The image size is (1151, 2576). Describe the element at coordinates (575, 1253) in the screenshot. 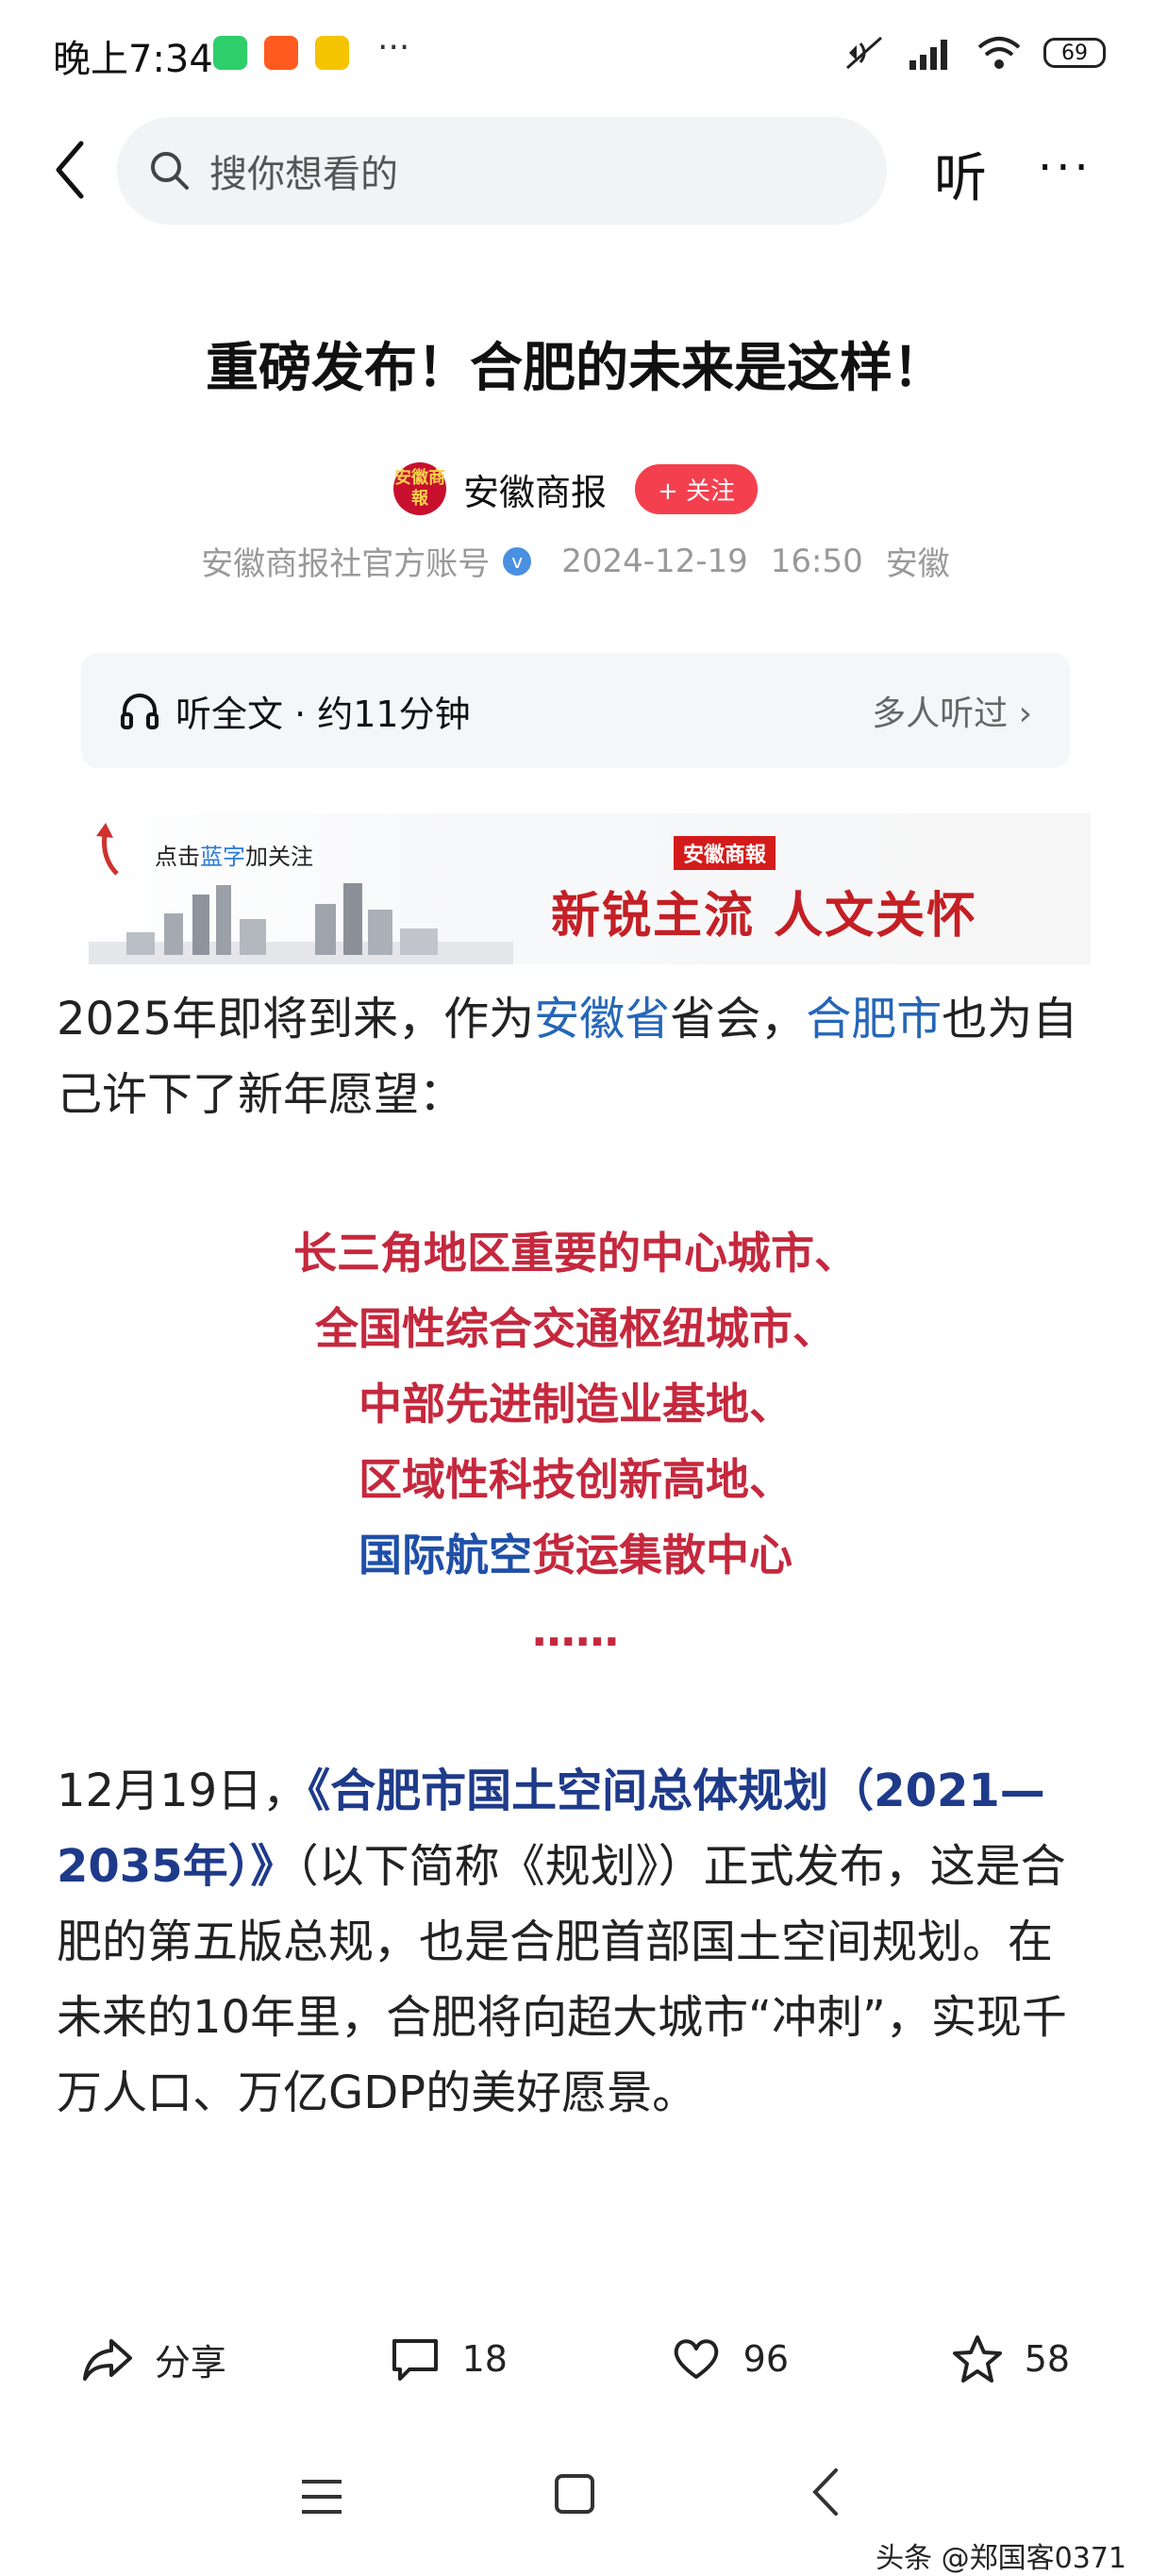

I see `wish-item: 长三角地区重要的中心城市、` at that location.